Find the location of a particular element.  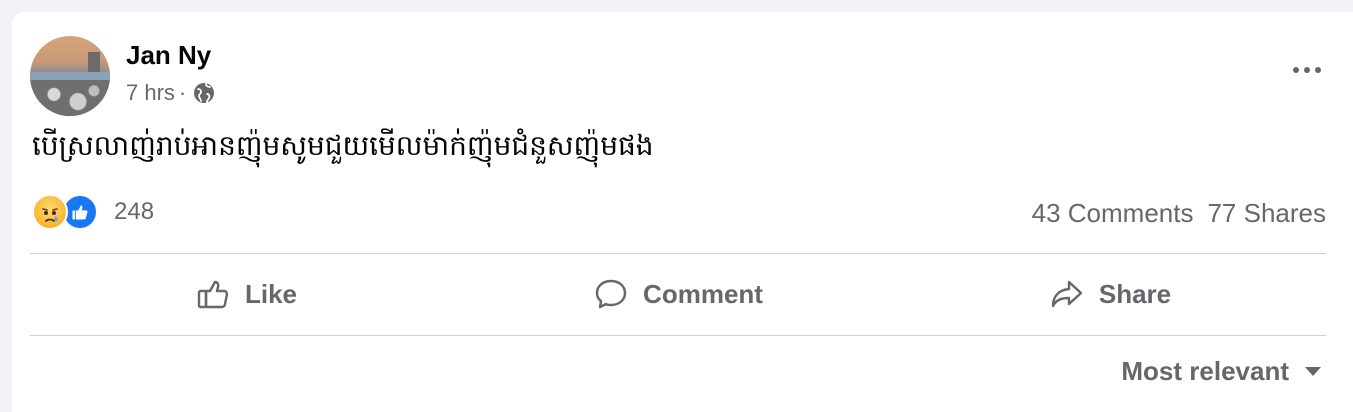

comments-sort-dropdown: Most relevant is located at coordinates (1221, 371).